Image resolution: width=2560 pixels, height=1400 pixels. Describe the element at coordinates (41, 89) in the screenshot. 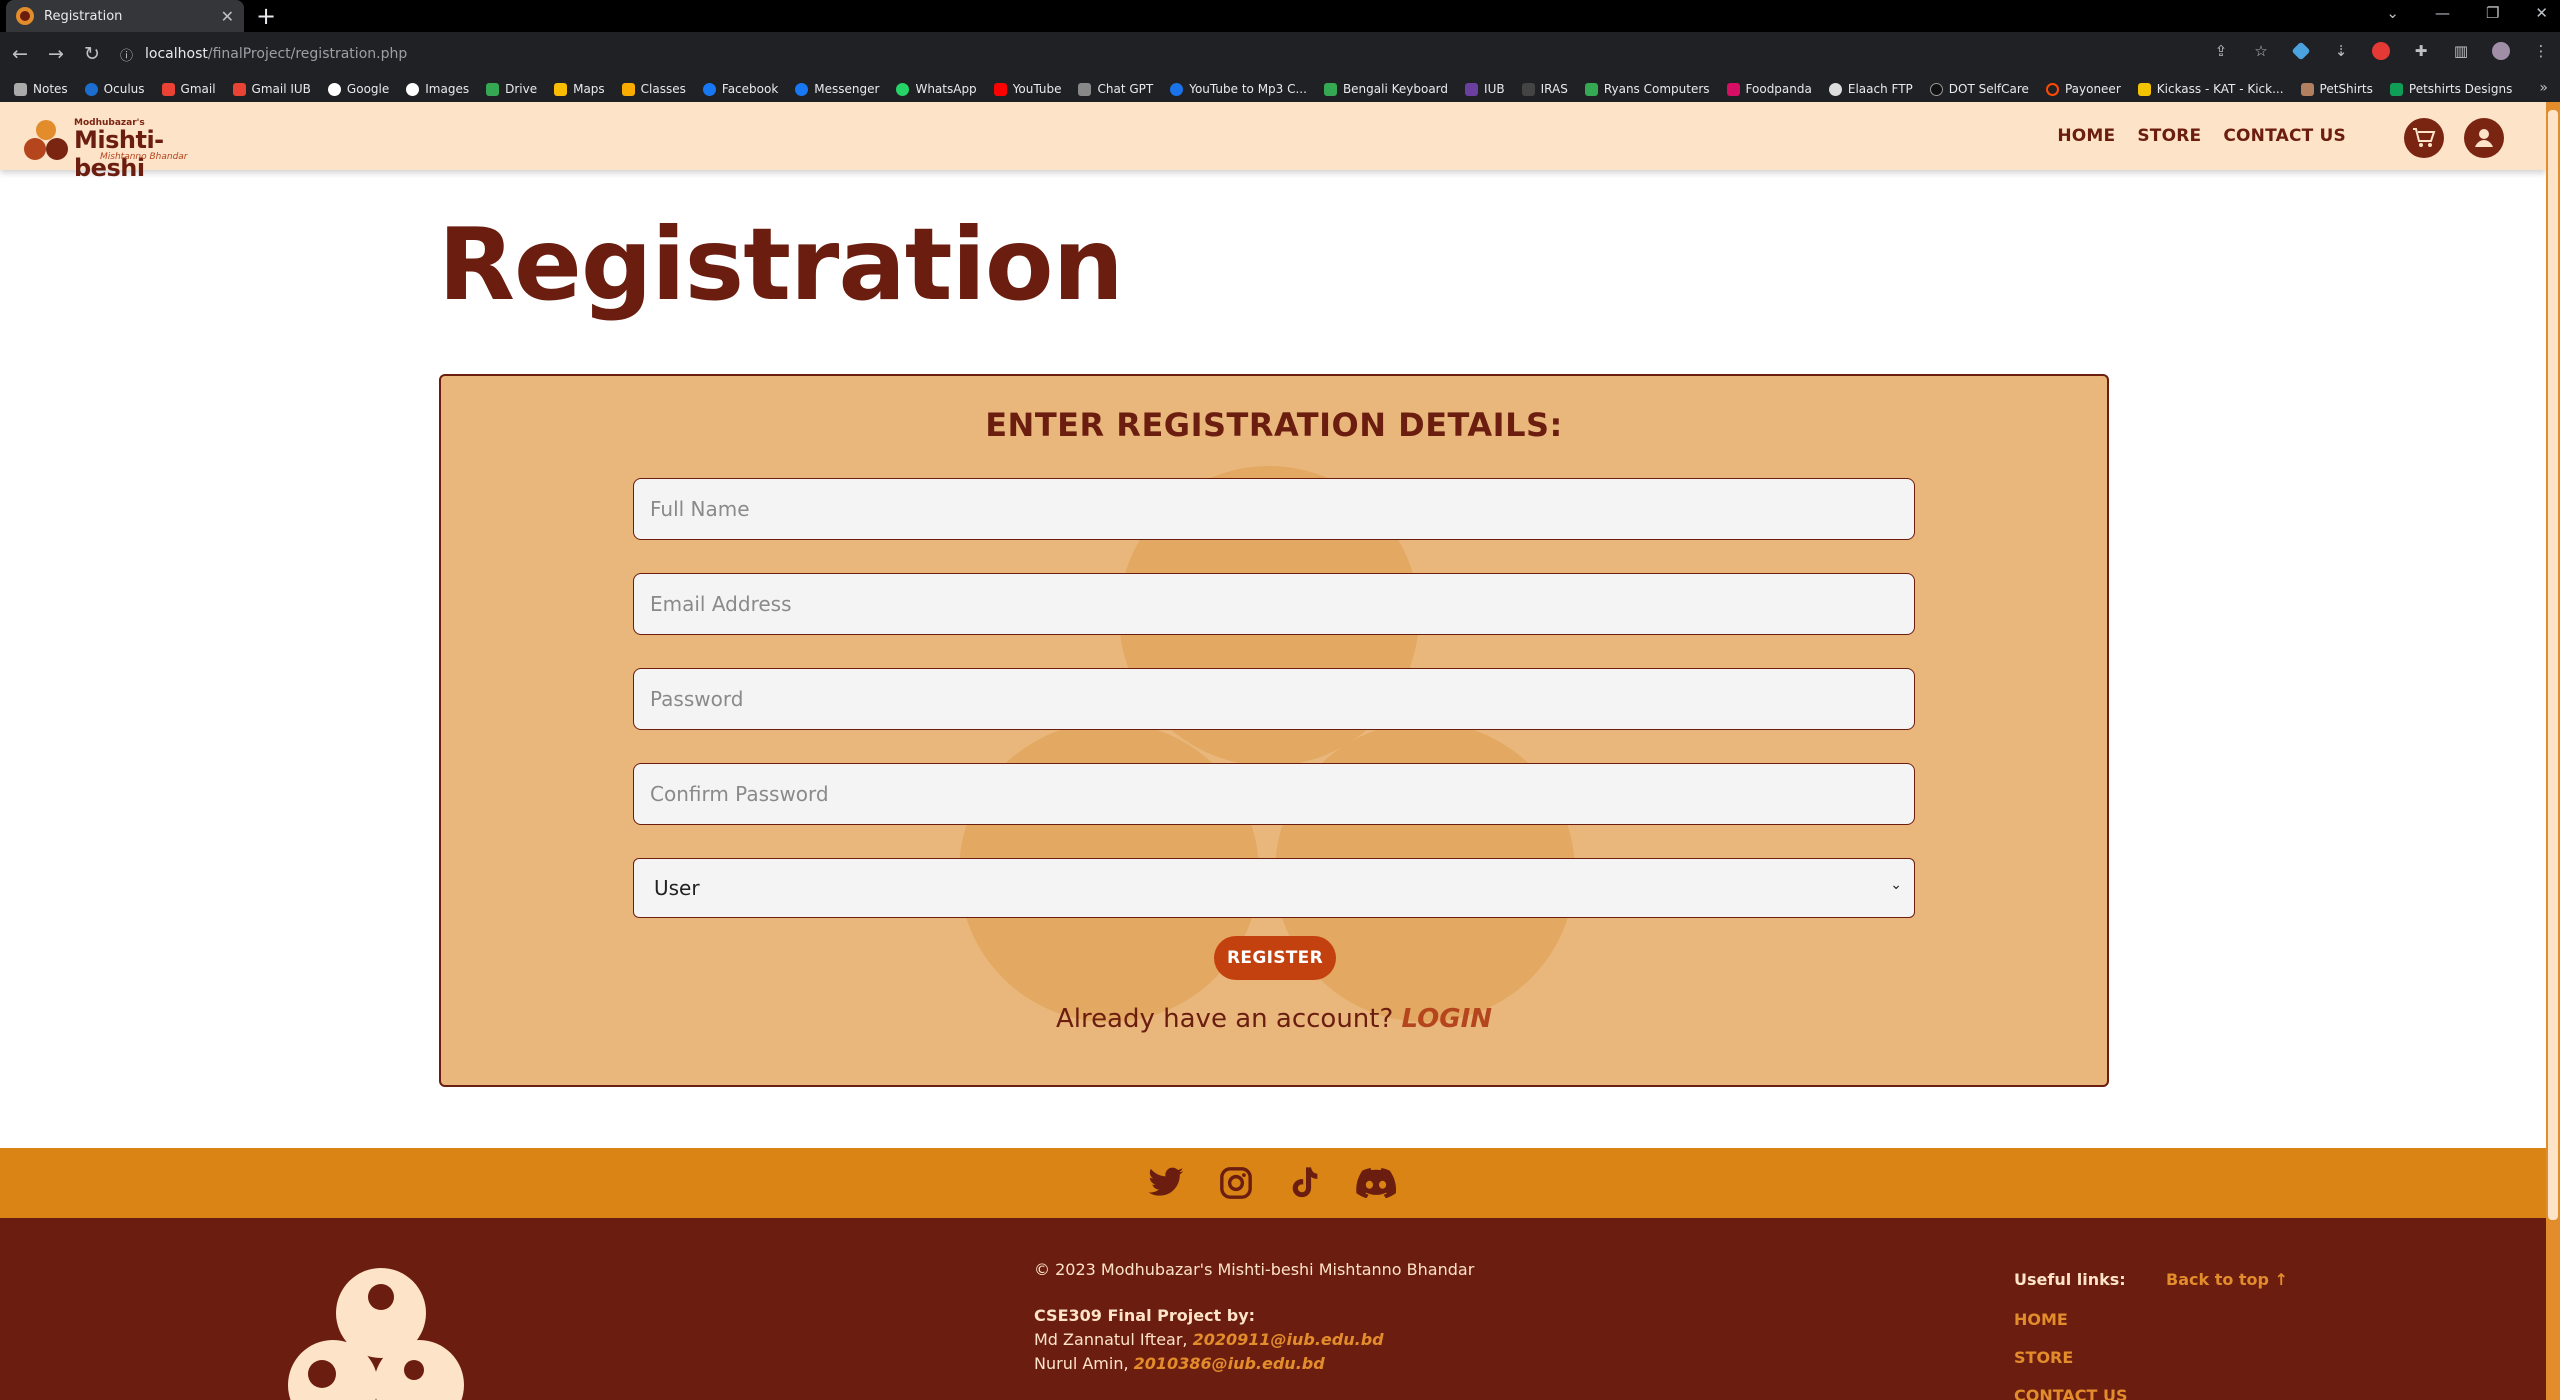

I see `bookmark-item: Notes` at that location.